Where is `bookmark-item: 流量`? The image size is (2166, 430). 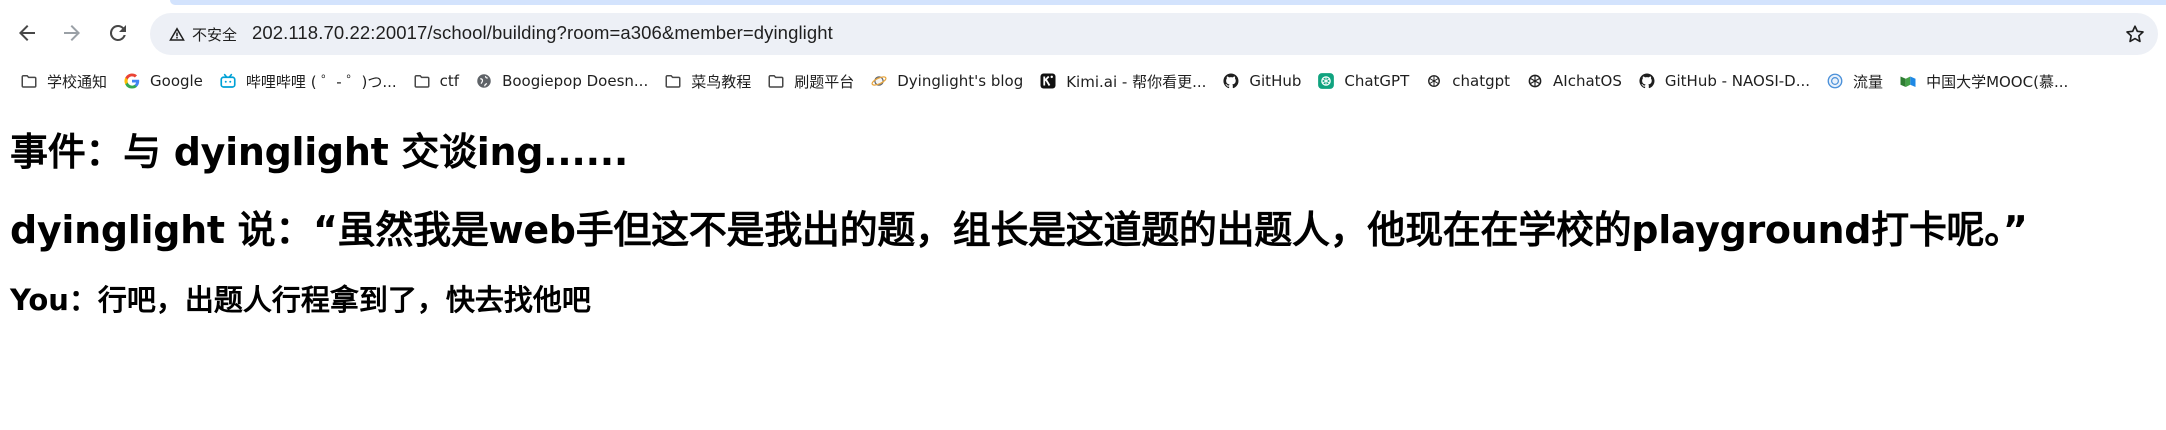
bookmark-item: 流量 is located at coordinates (1854, 81).